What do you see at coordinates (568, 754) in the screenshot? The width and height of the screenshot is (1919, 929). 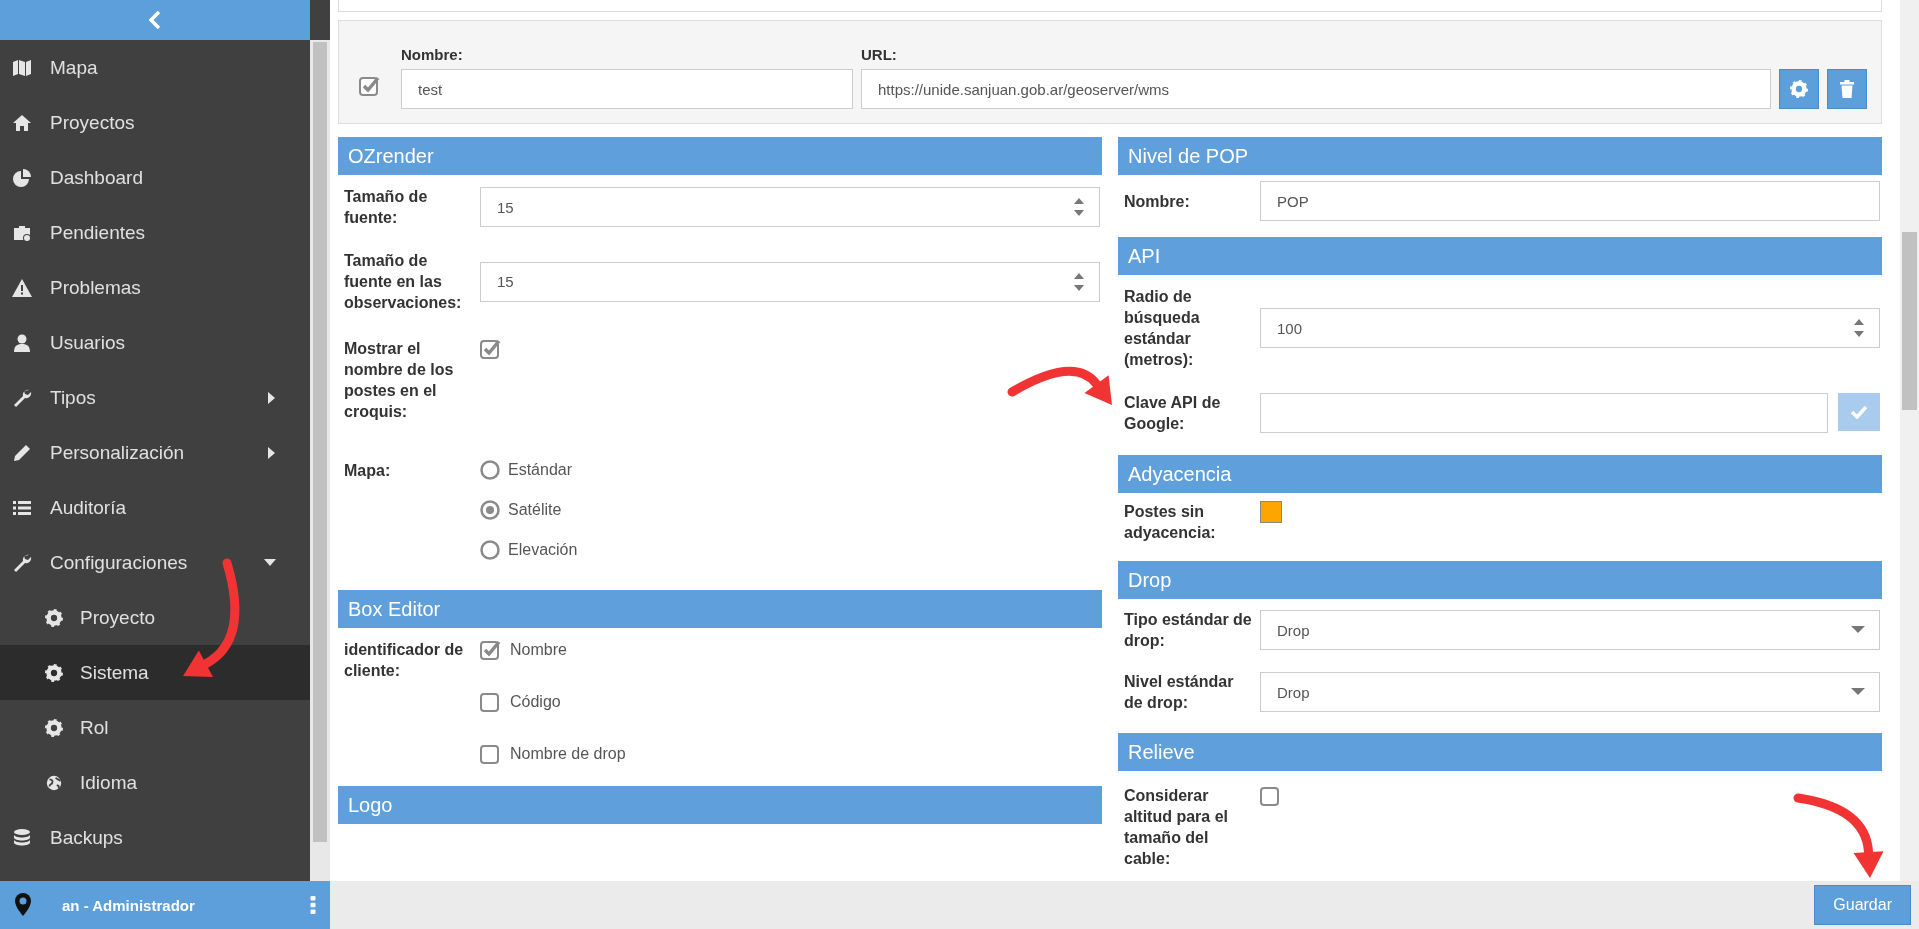 I see `option-label: Nombre de drop` at bounding box center [568, 754].